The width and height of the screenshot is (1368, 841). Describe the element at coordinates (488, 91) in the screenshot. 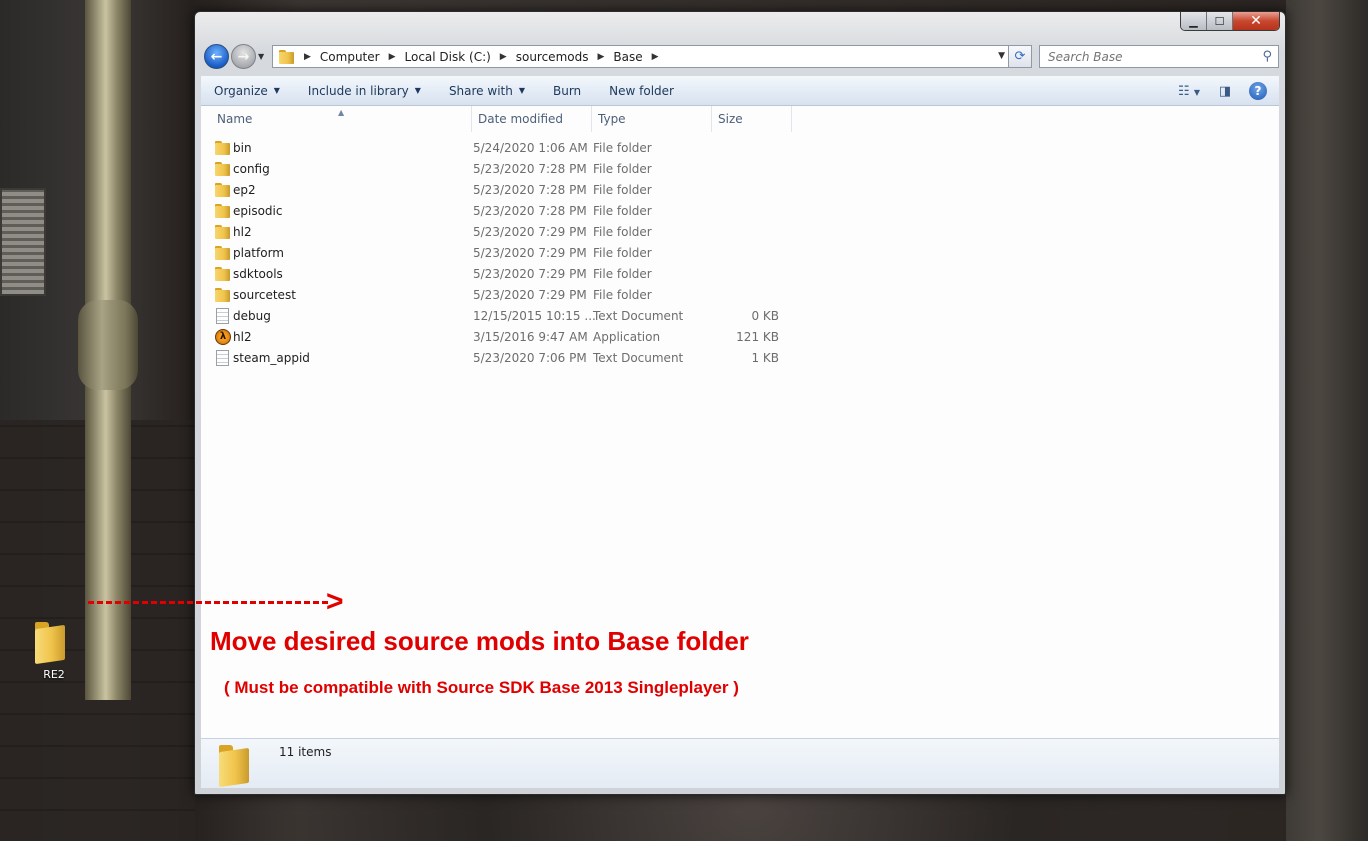

I see `share-with-button: Share with ▼` at that location.